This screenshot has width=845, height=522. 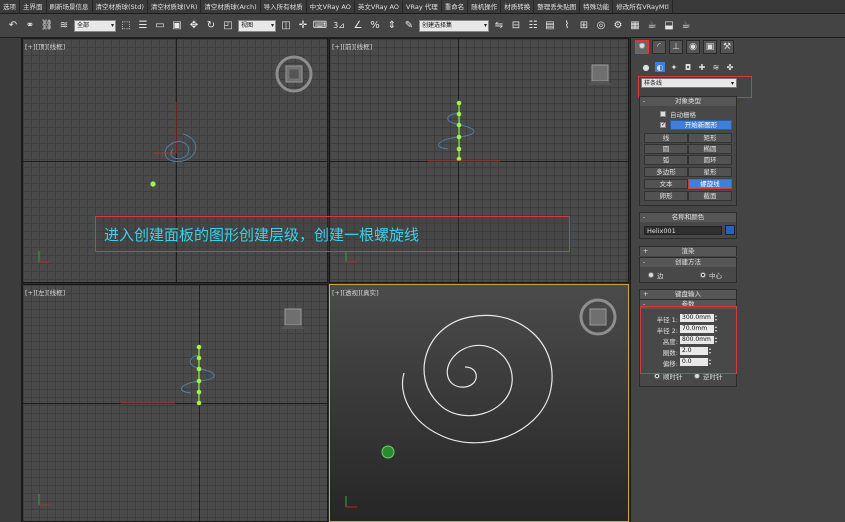 What do you see at coordinates (228, 26) in the screenshot?
I see `scale-icon: ◰` at bounding box center [228, 26].